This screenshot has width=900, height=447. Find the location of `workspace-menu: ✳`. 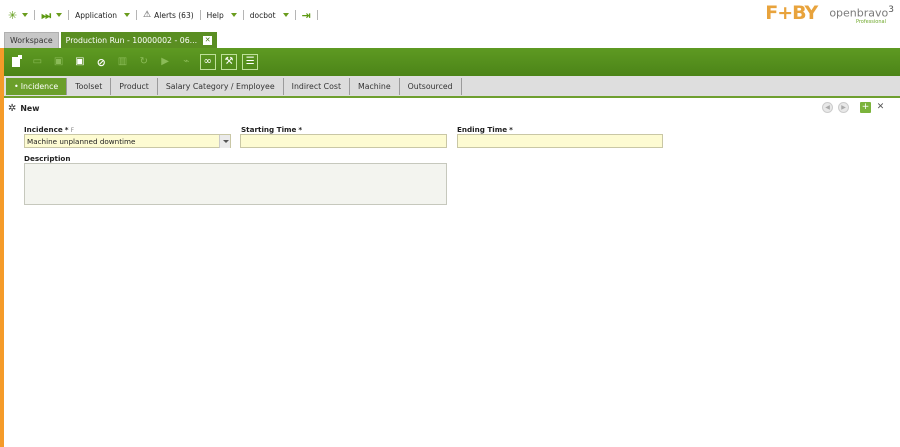

workspace-menu: ✳ is located at coordinates (18, 15).